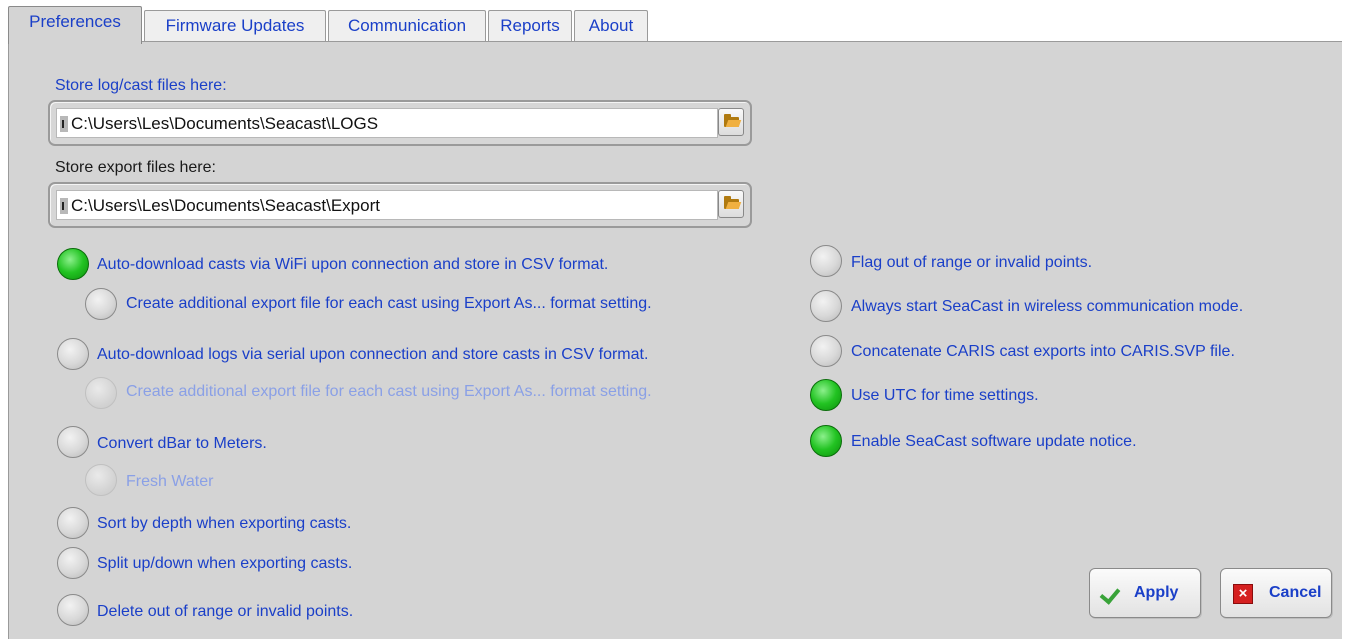 The width and height of the screenshot is (1350, 639). Describe the element at coordinates (73, 264) in the screenshot. I see `radio-auto-download-wifi` at that location.